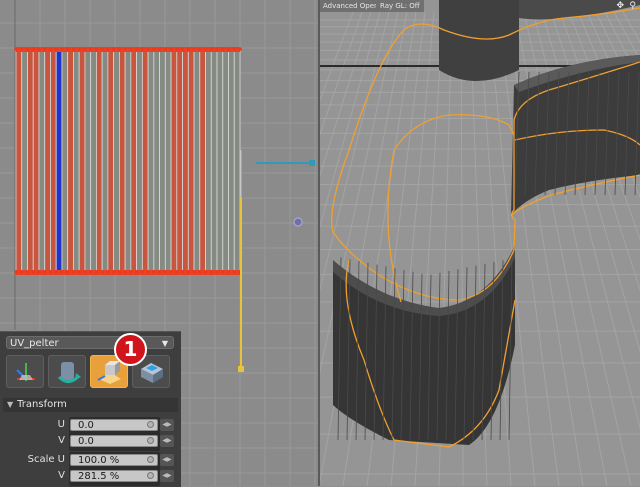 This screenshot has height=487, width=640. Describe the element at coordinates (632, 6) in the screenshot. I see `zoom-icon: ⚲` at that location.